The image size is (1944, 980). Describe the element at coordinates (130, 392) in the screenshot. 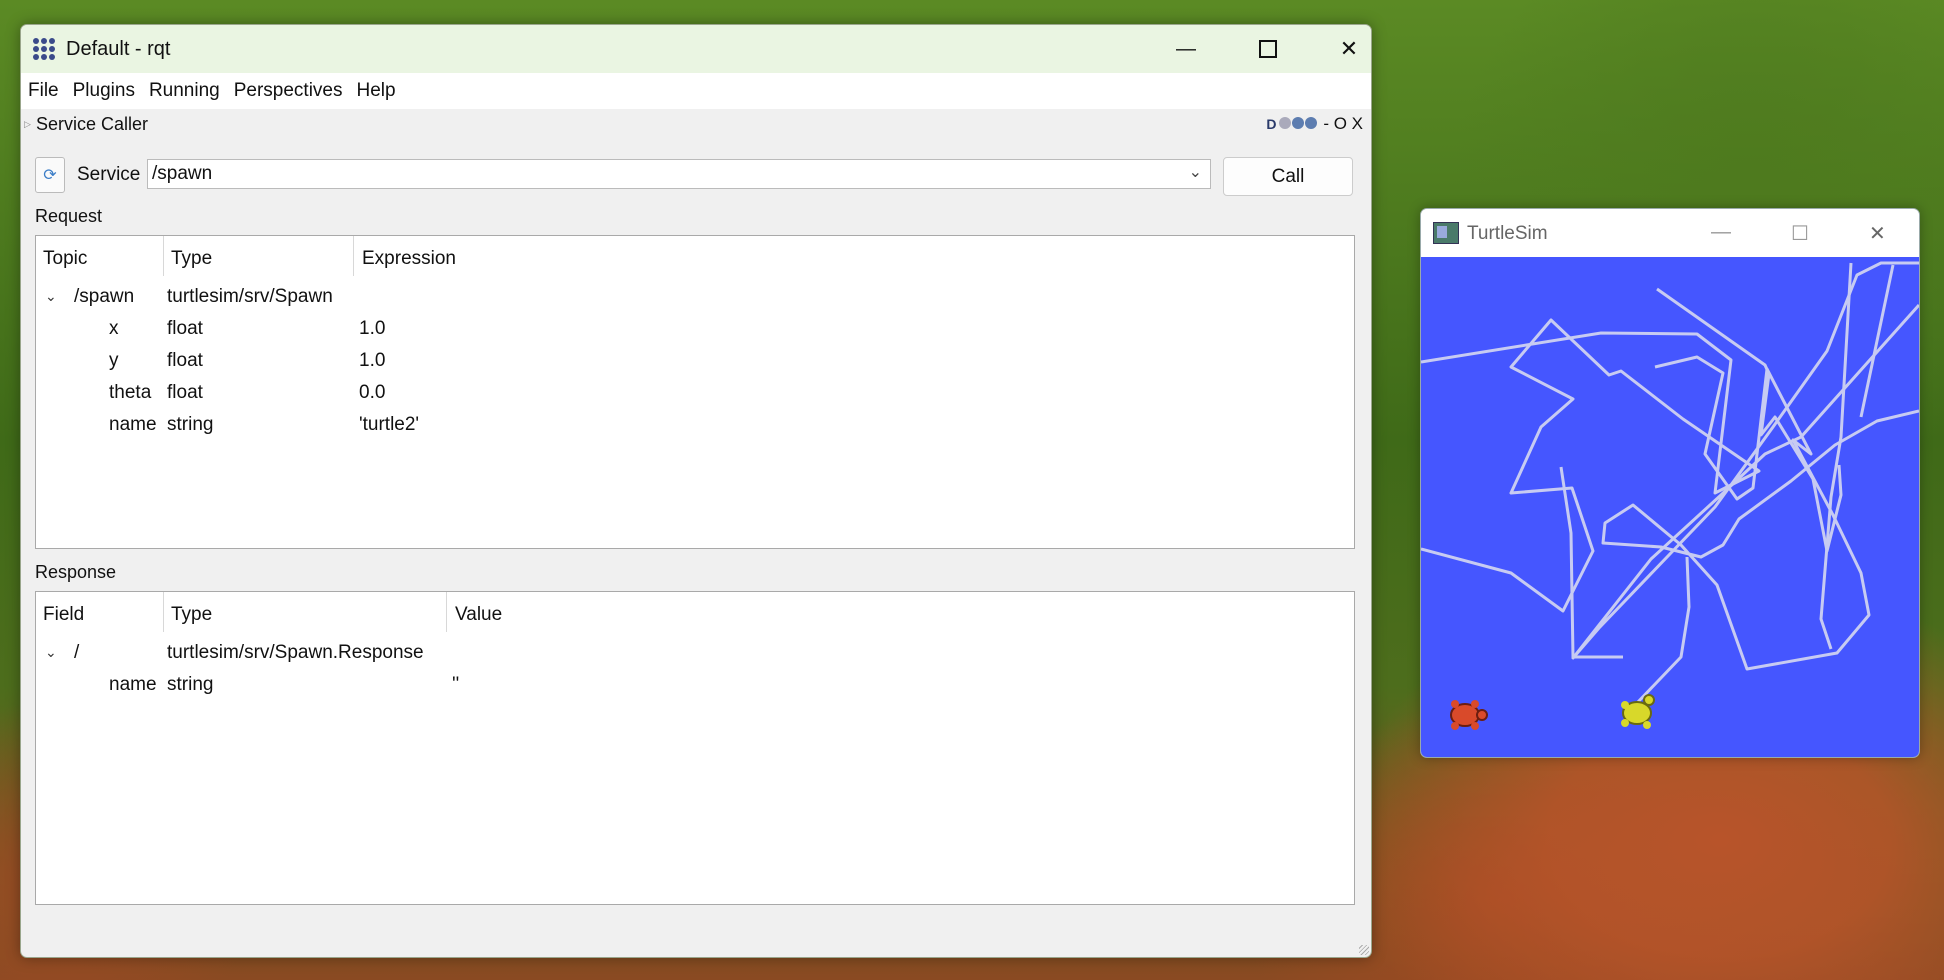

I see `row-topic: theta` at that location.